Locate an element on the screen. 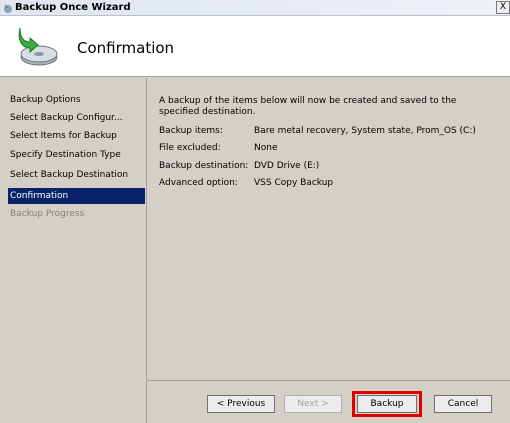 The height and width of the screenshot is (423, 510). backup-button-highlight: Backup is located at coordinates (387, 404).